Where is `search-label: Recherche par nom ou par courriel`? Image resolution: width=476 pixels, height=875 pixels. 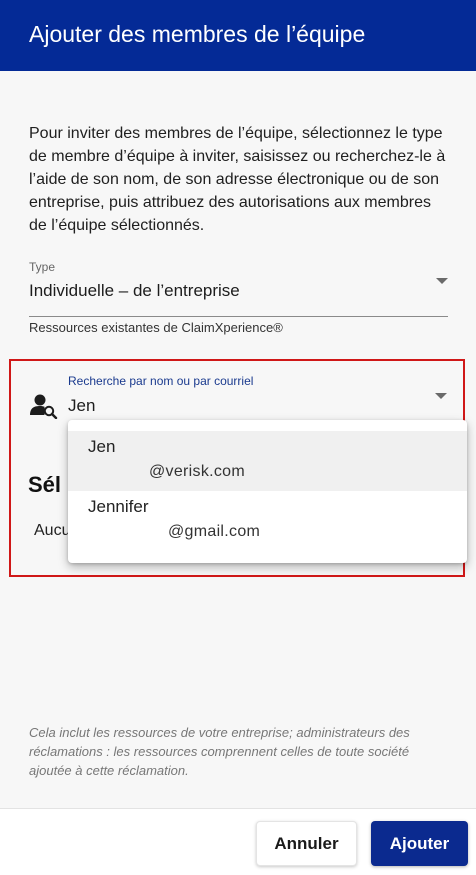
search-label: Recherche par nom ou par courriel is located at coordinates (161, 381).